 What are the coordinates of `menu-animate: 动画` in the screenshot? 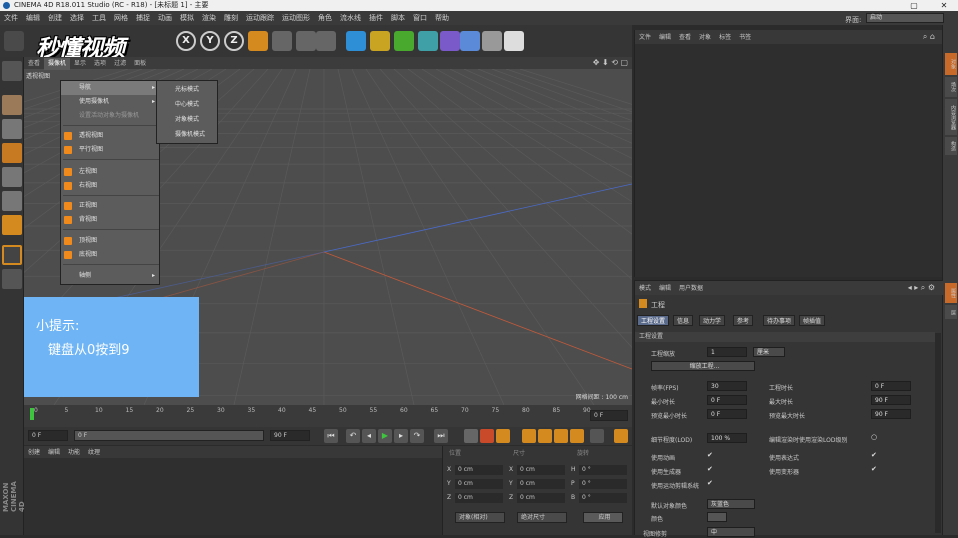 It's located at (165, 18).